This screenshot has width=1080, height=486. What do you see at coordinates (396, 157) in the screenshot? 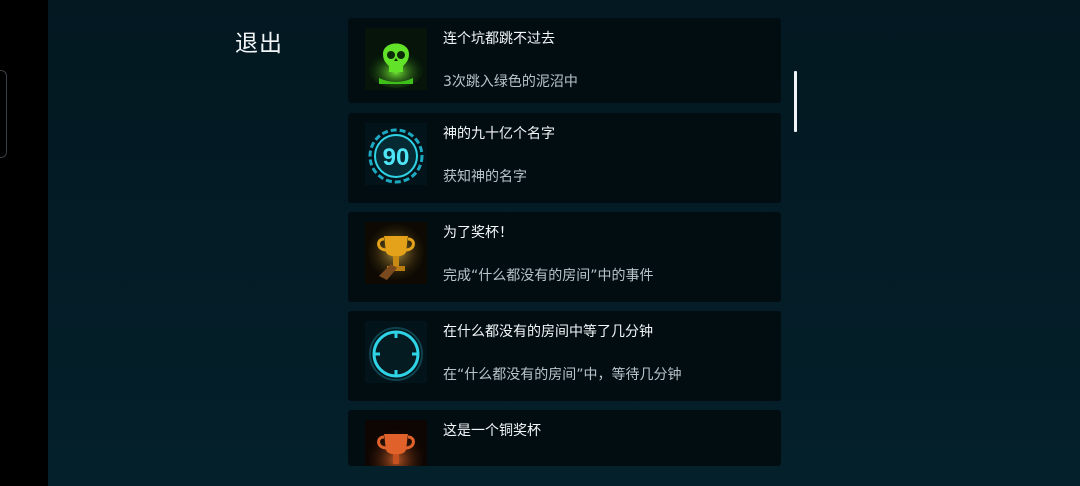
I see `svg-text: 90` at bounding box center [396, 157].